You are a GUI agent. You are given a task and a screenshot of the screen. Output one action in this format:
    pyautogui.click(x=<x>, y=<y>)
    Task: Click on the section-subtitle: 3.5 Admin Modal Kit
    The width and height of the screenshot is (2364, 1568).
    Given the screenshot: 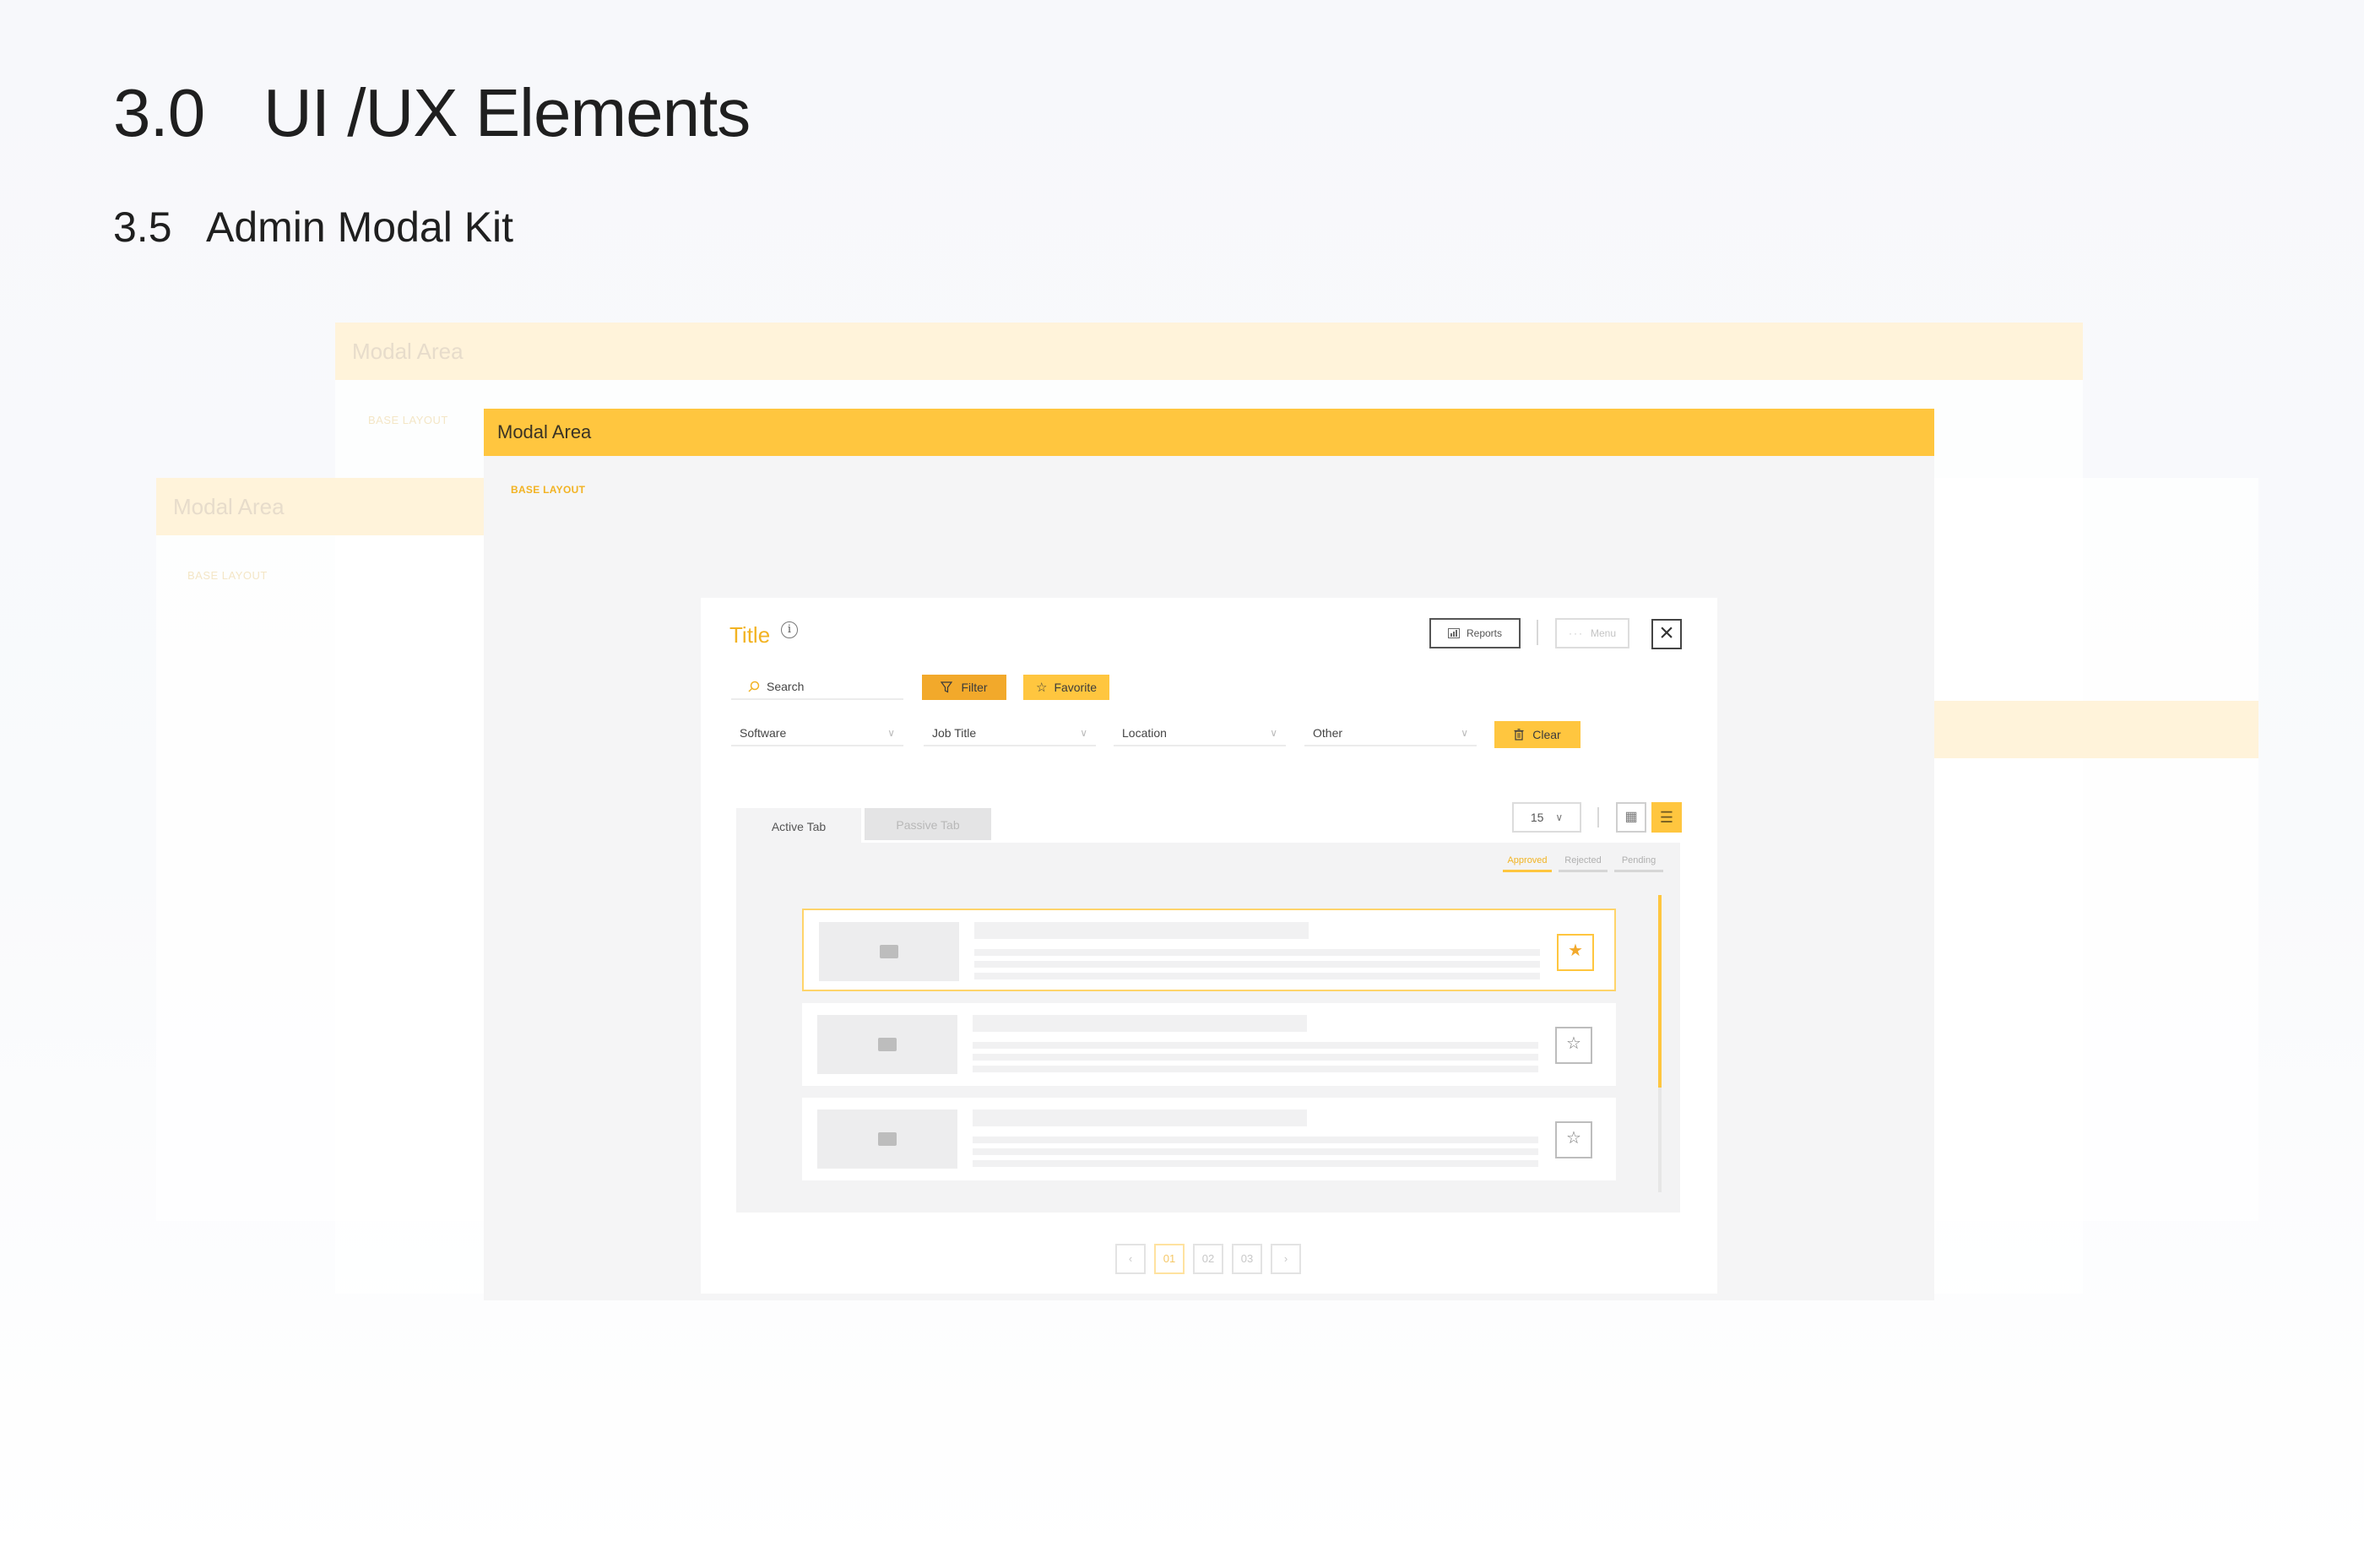 What is the action you would take?
    pyautogui.click(x=313, y=228)
    